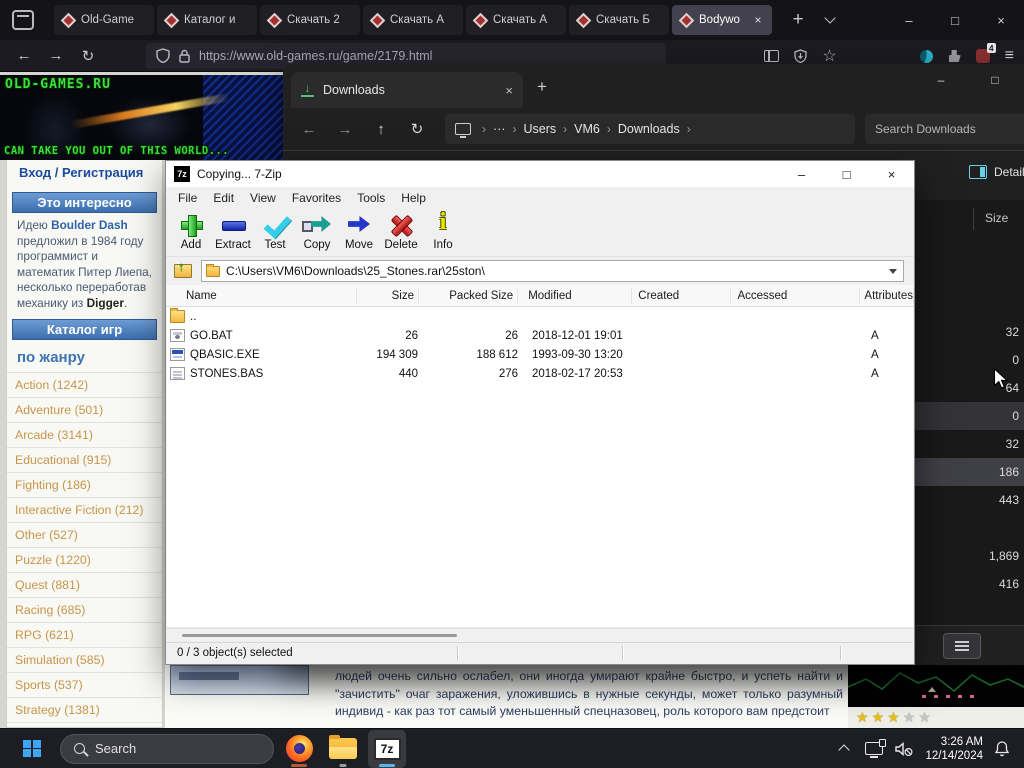 This screenshot has width=1024, height=768. Describe the element at coordinates (954, 56) in the screenshot. I see `extension-thumb-icon` at that location.